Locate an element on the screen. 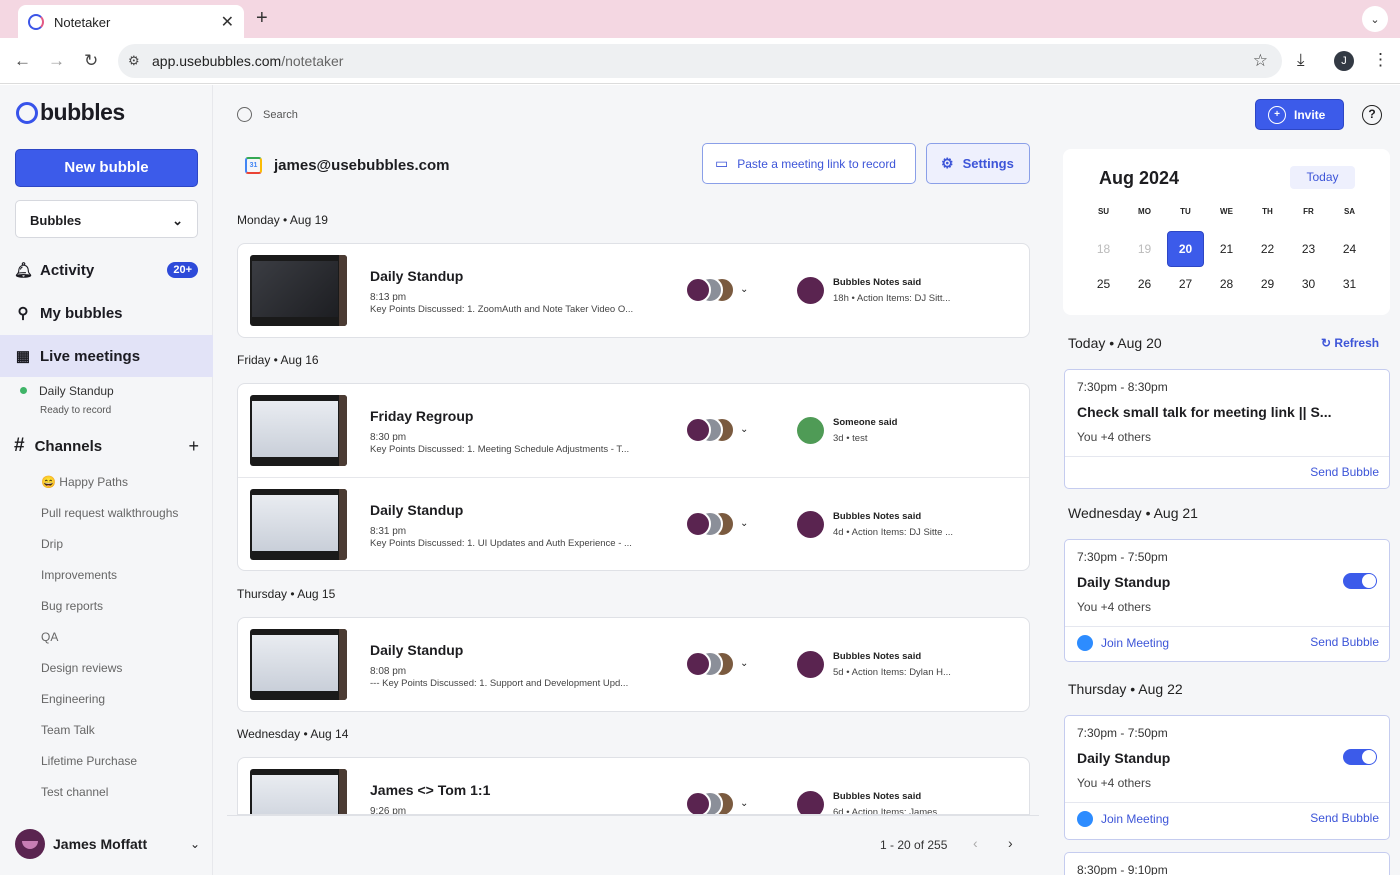  channel-item: Engineering is located at coordinates (73, 699).